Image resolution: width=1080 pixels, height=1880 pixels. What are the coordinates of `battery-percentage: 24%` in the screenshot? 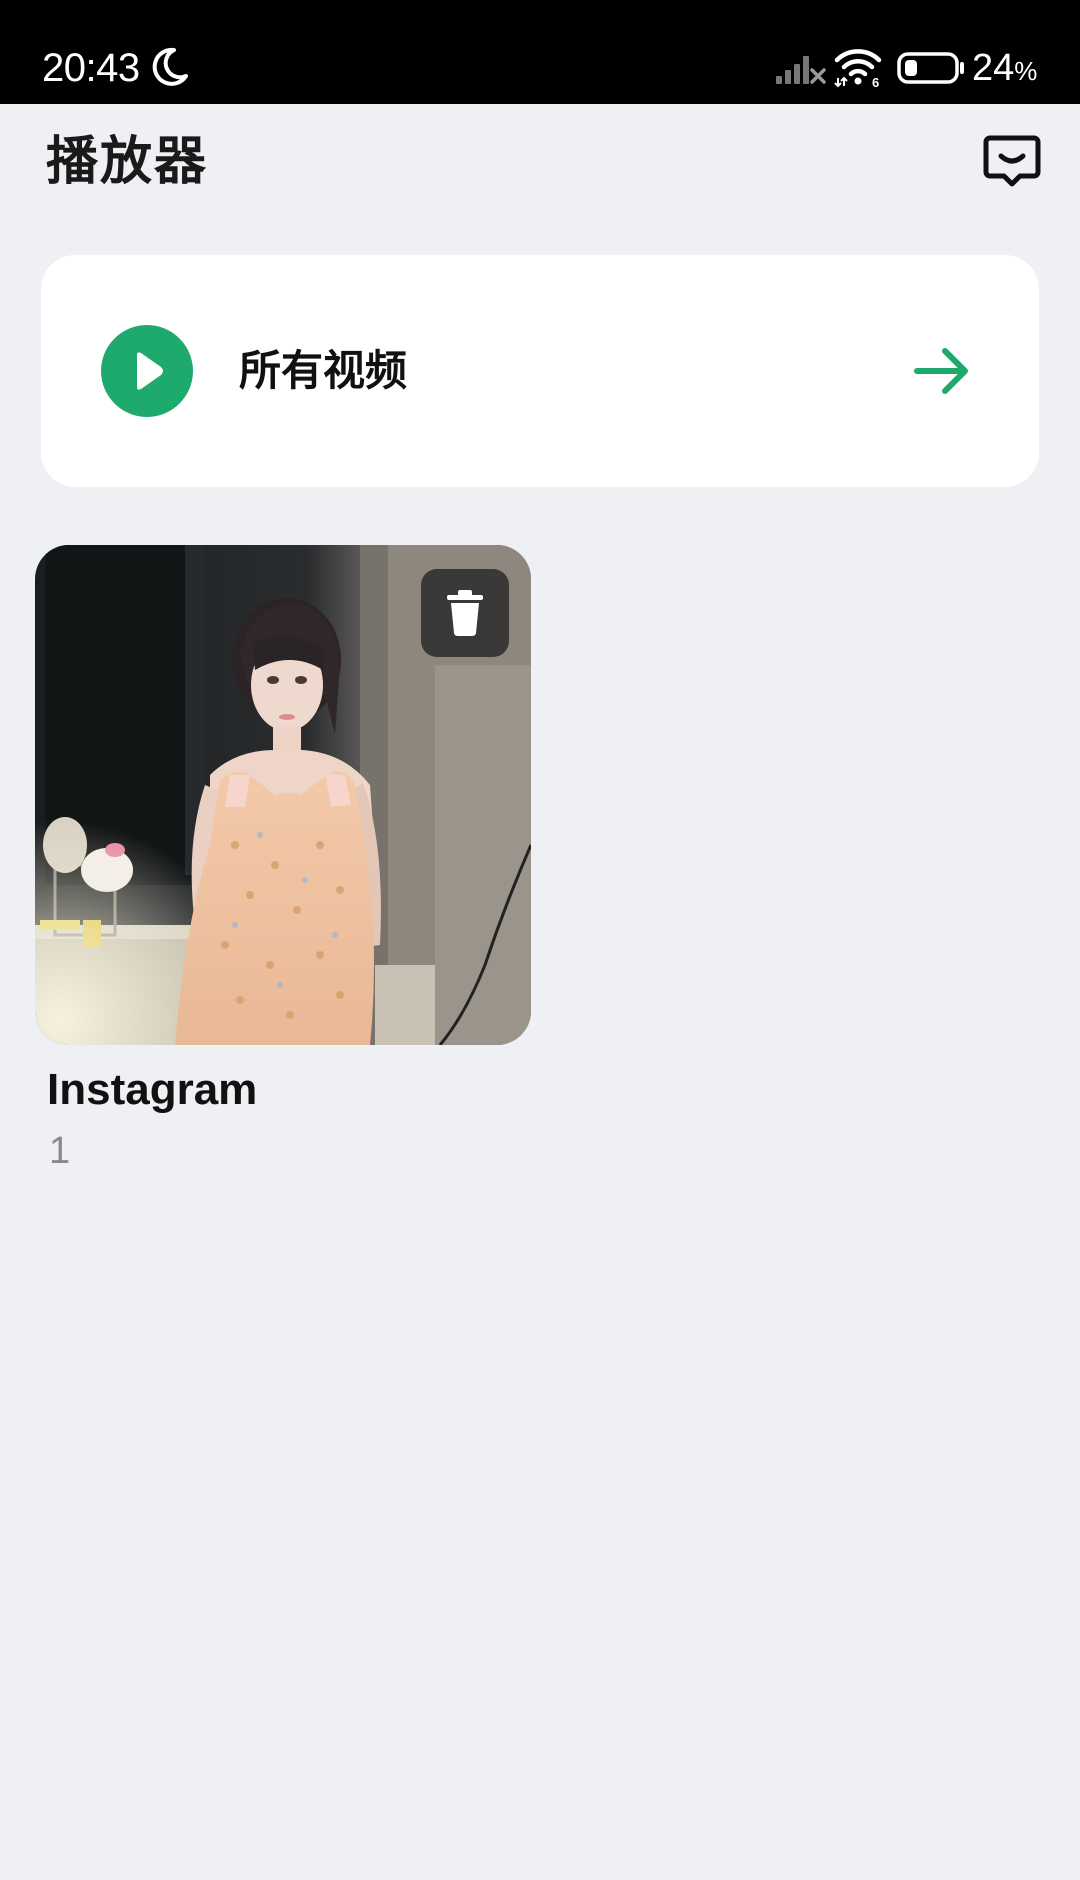 It's located at (1004, 69).